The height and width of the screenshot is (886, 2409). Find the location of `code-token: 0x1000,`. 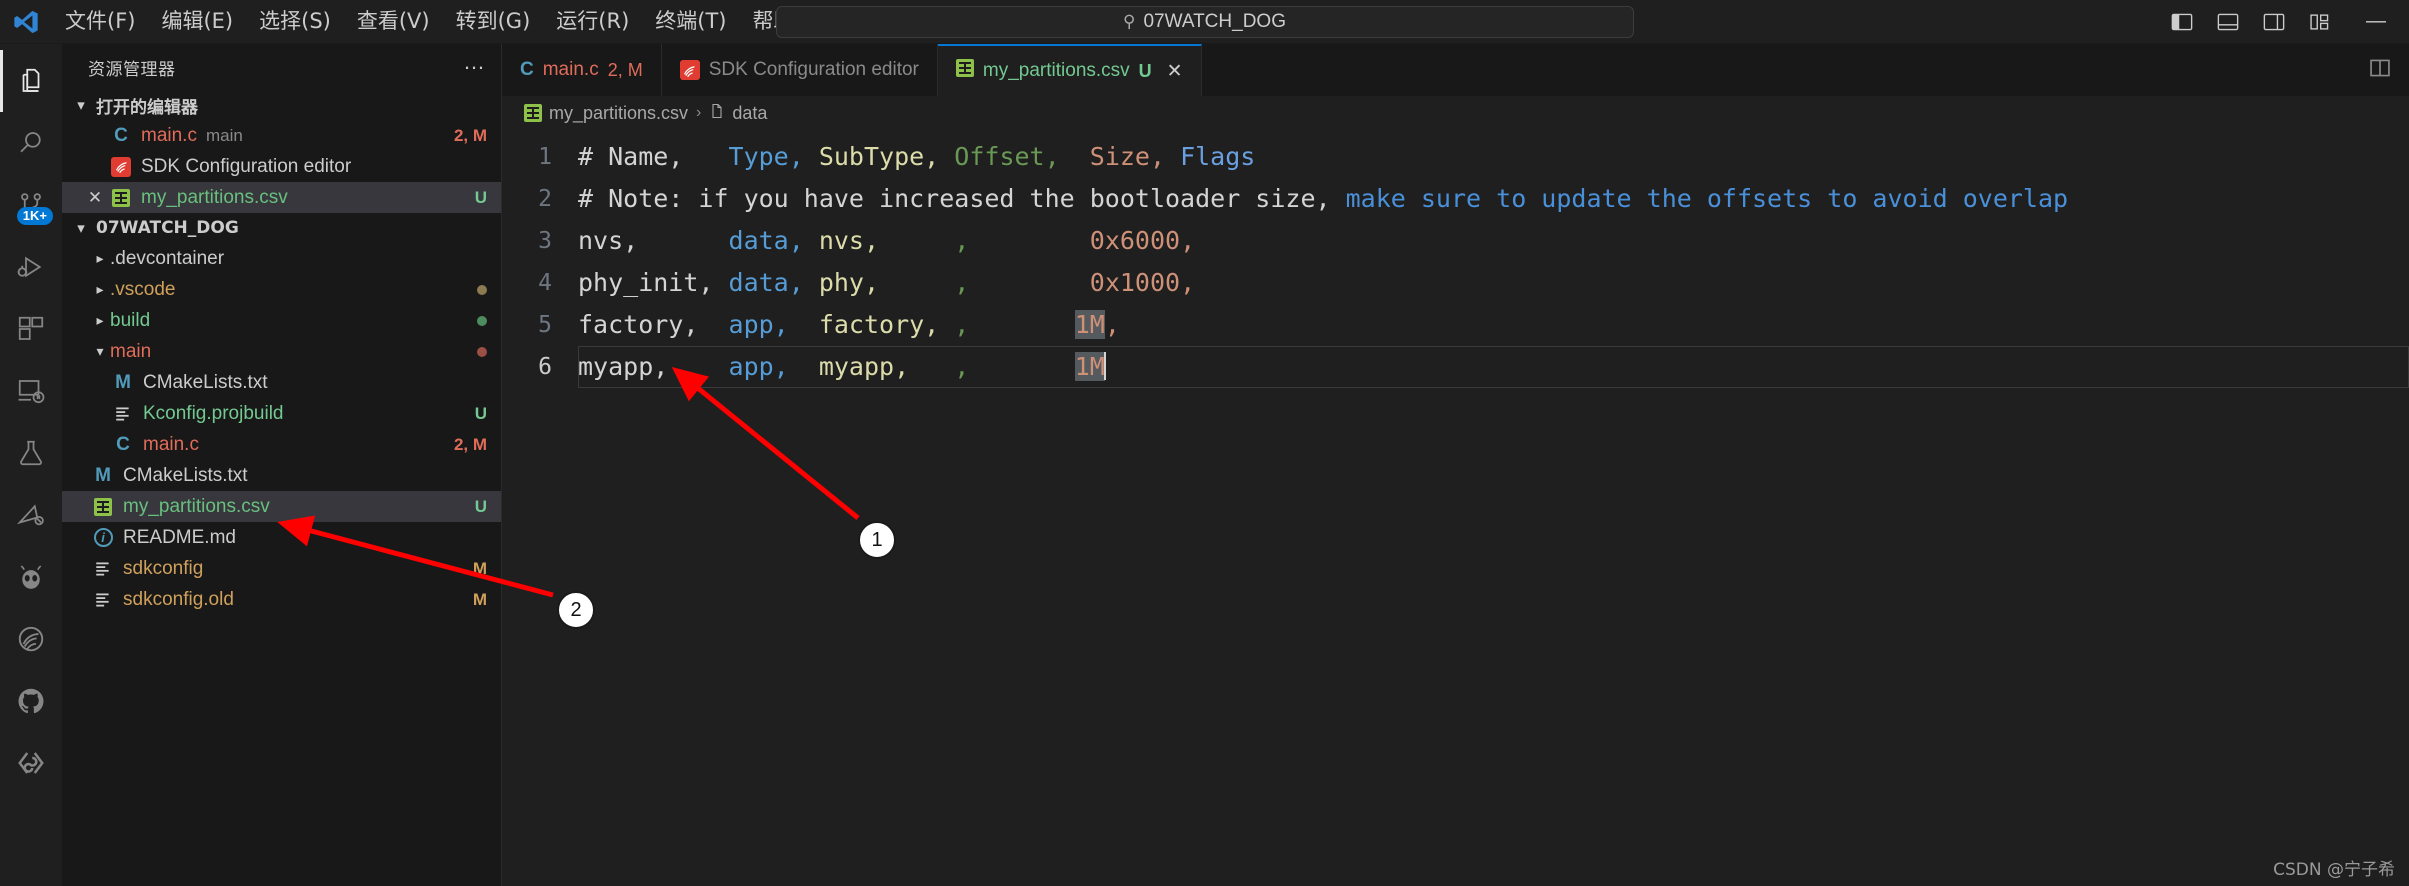

code-token: 0x1000, is located at coordinates (1142, 282).